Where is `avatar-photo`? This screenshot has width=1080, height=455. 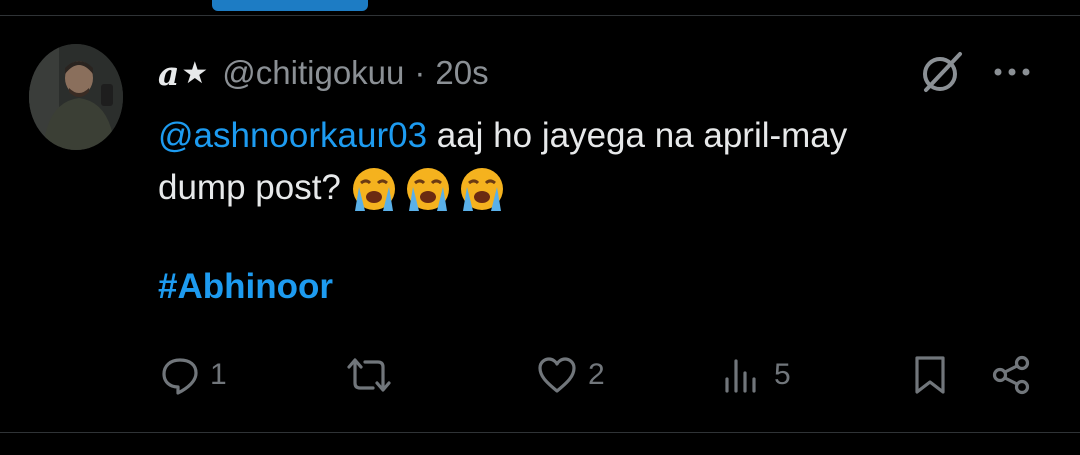
avatar-photo is located at coordinates (76, 97).